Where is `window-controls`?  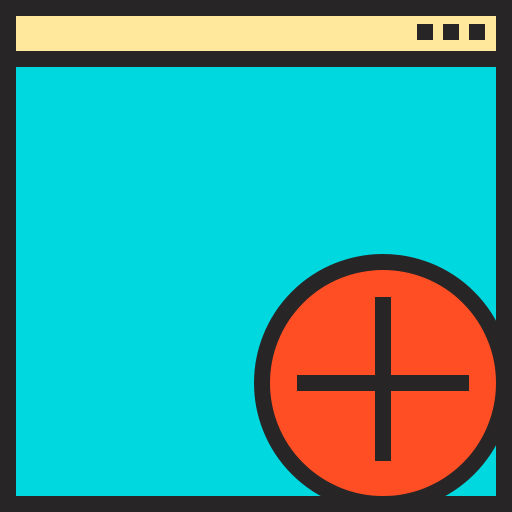
window-controls is located at coordinates (451, 32).